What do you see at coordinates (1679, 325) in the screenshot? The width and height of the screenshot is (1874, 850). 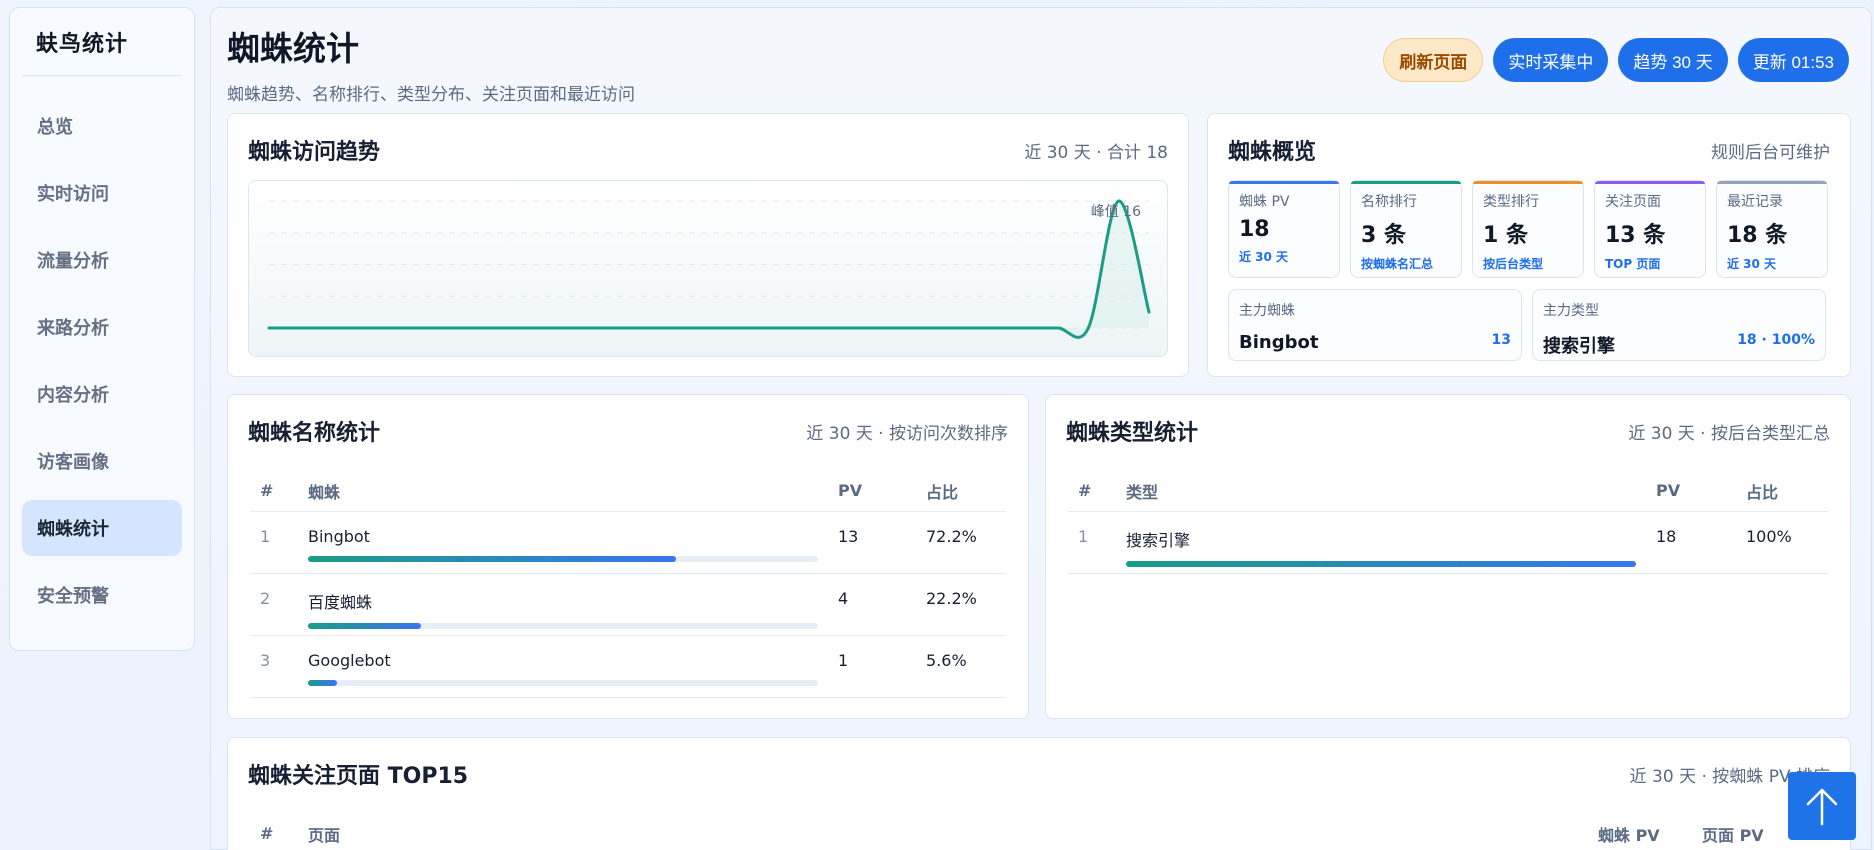 I see `main-type-box: 主力类型 搜索引擎 18 · 100%` at bounding box center [1679, 325].